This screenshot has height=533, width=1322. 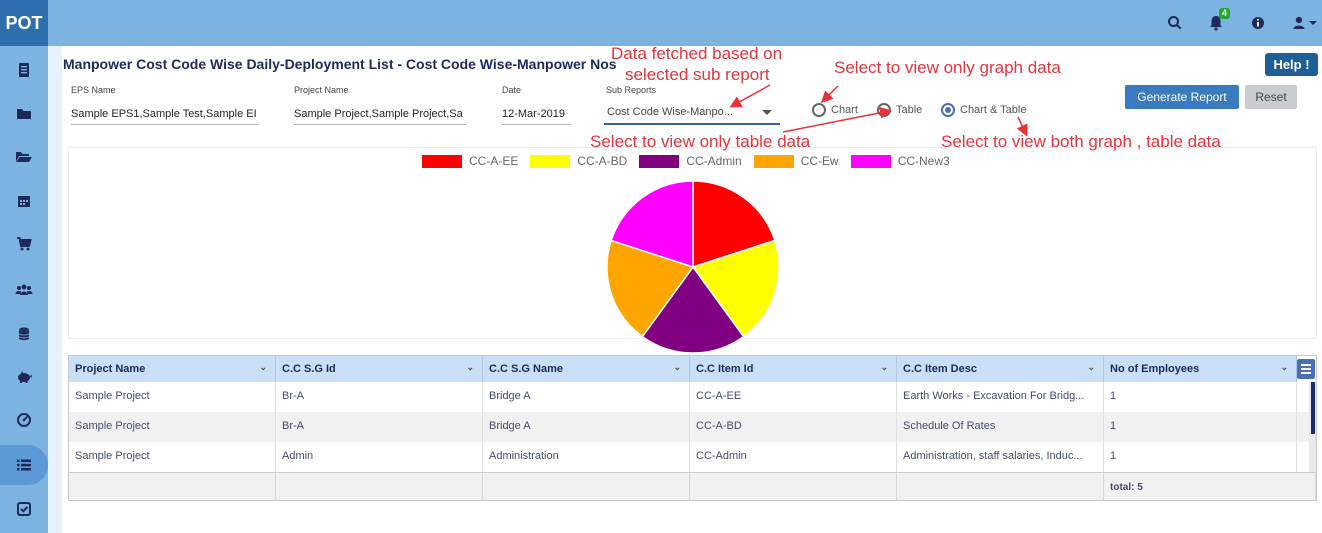 What do you see at coordinates (1155, 369) in the screenshot?
I see `column-header-label: No of Employees` at bounding box center [1155, 369].